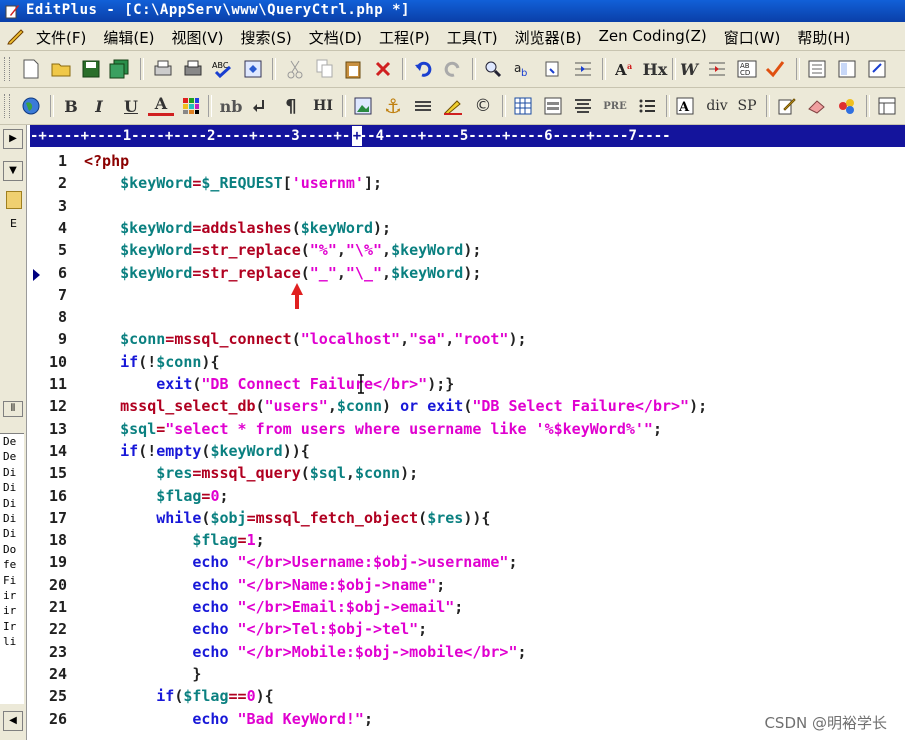 This screenshot has height=740, width=905. I want to click on horizontal-rule-icon, so click(423, 106).